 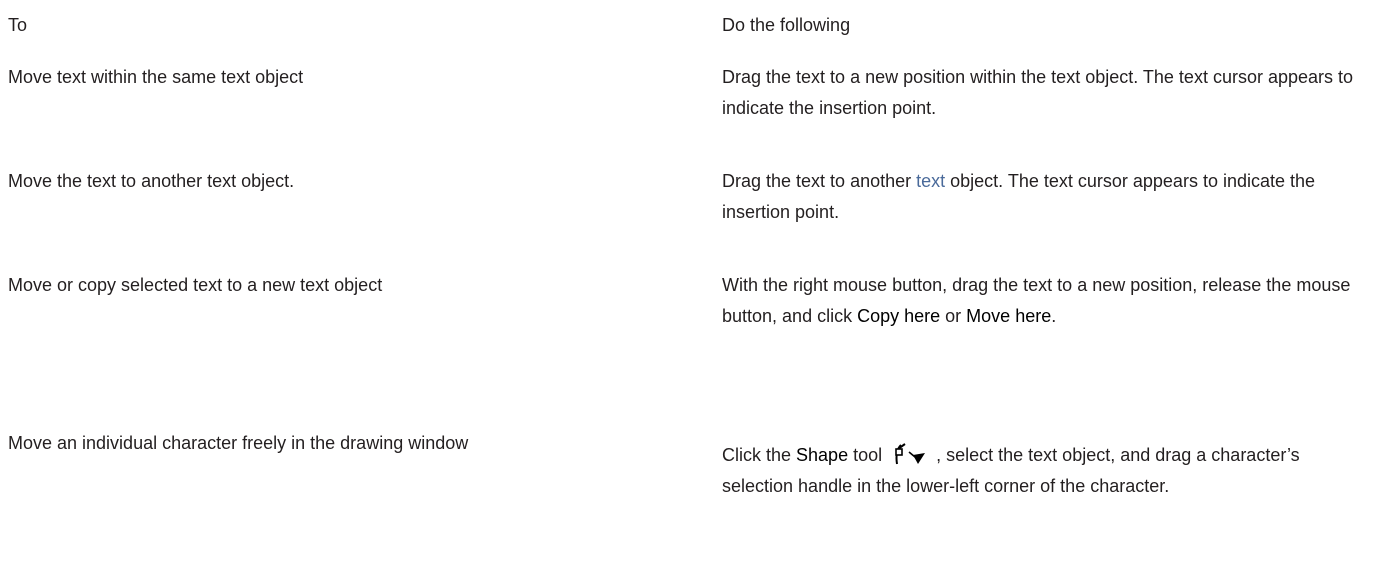 I want to click on copy-here-term: Copy here, so click(x=899, y=316).